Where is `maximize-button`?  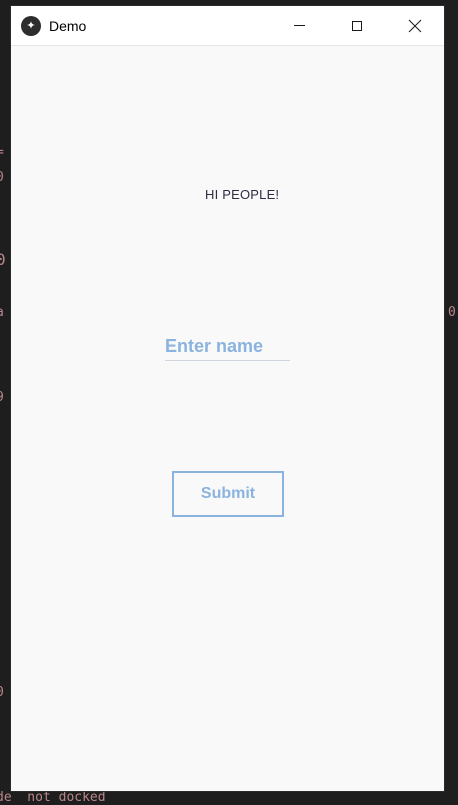
maximize-button is located at coordinates (357, 25).